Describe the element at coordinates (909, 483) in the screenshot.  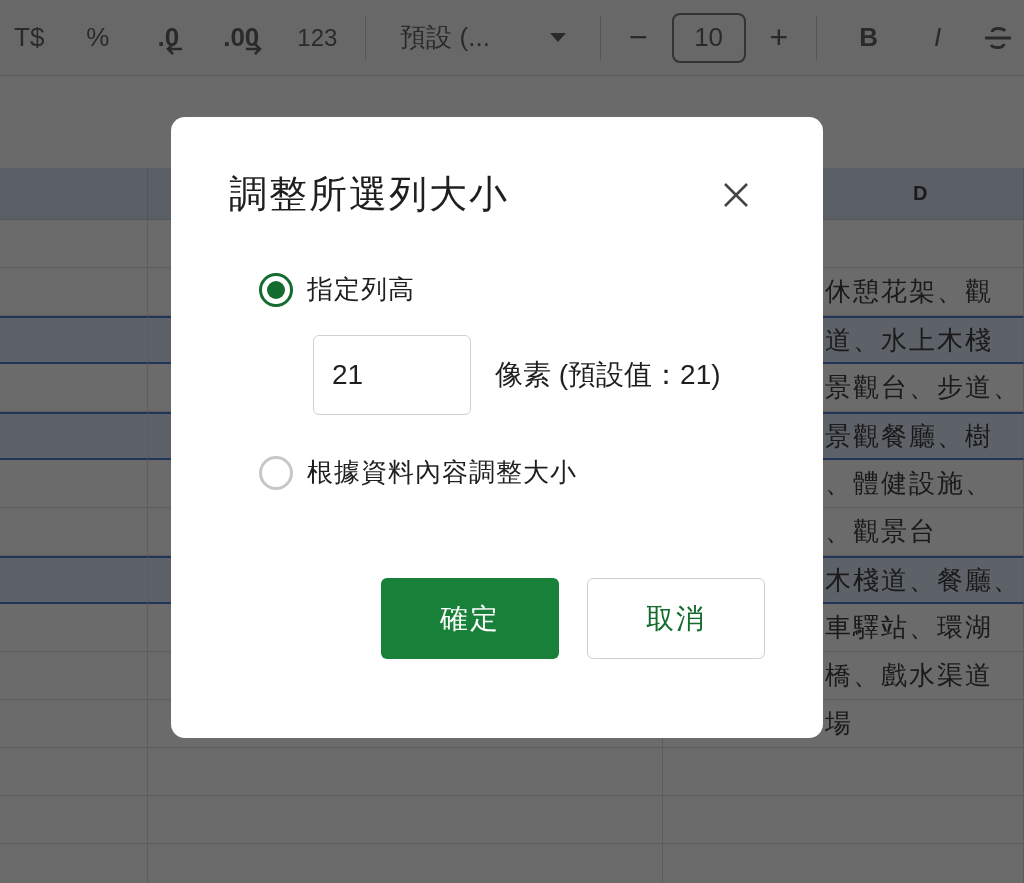
I see `cell-text: 、體健設施、` at that location.